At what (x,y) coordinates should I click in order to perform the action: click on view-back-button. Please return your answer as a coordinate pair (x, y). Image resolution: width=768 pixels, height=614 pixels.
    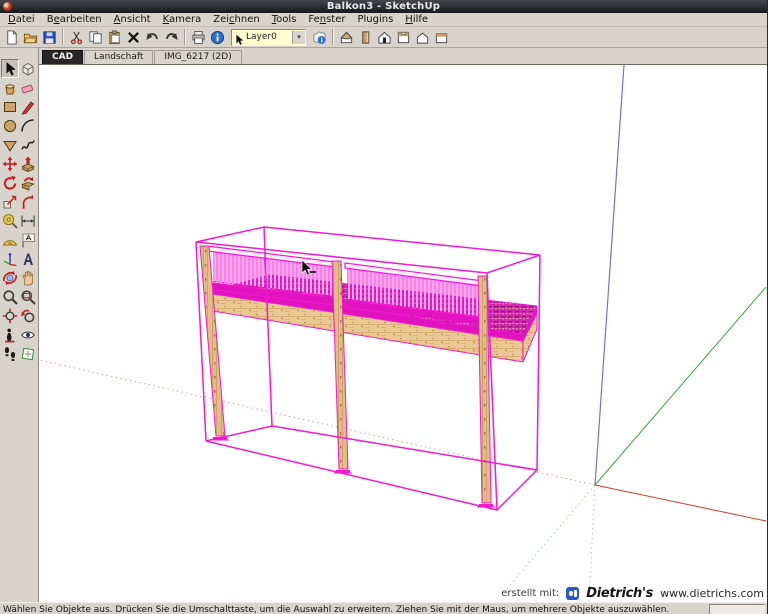
    Looking at the image, I should click on (422, 37).